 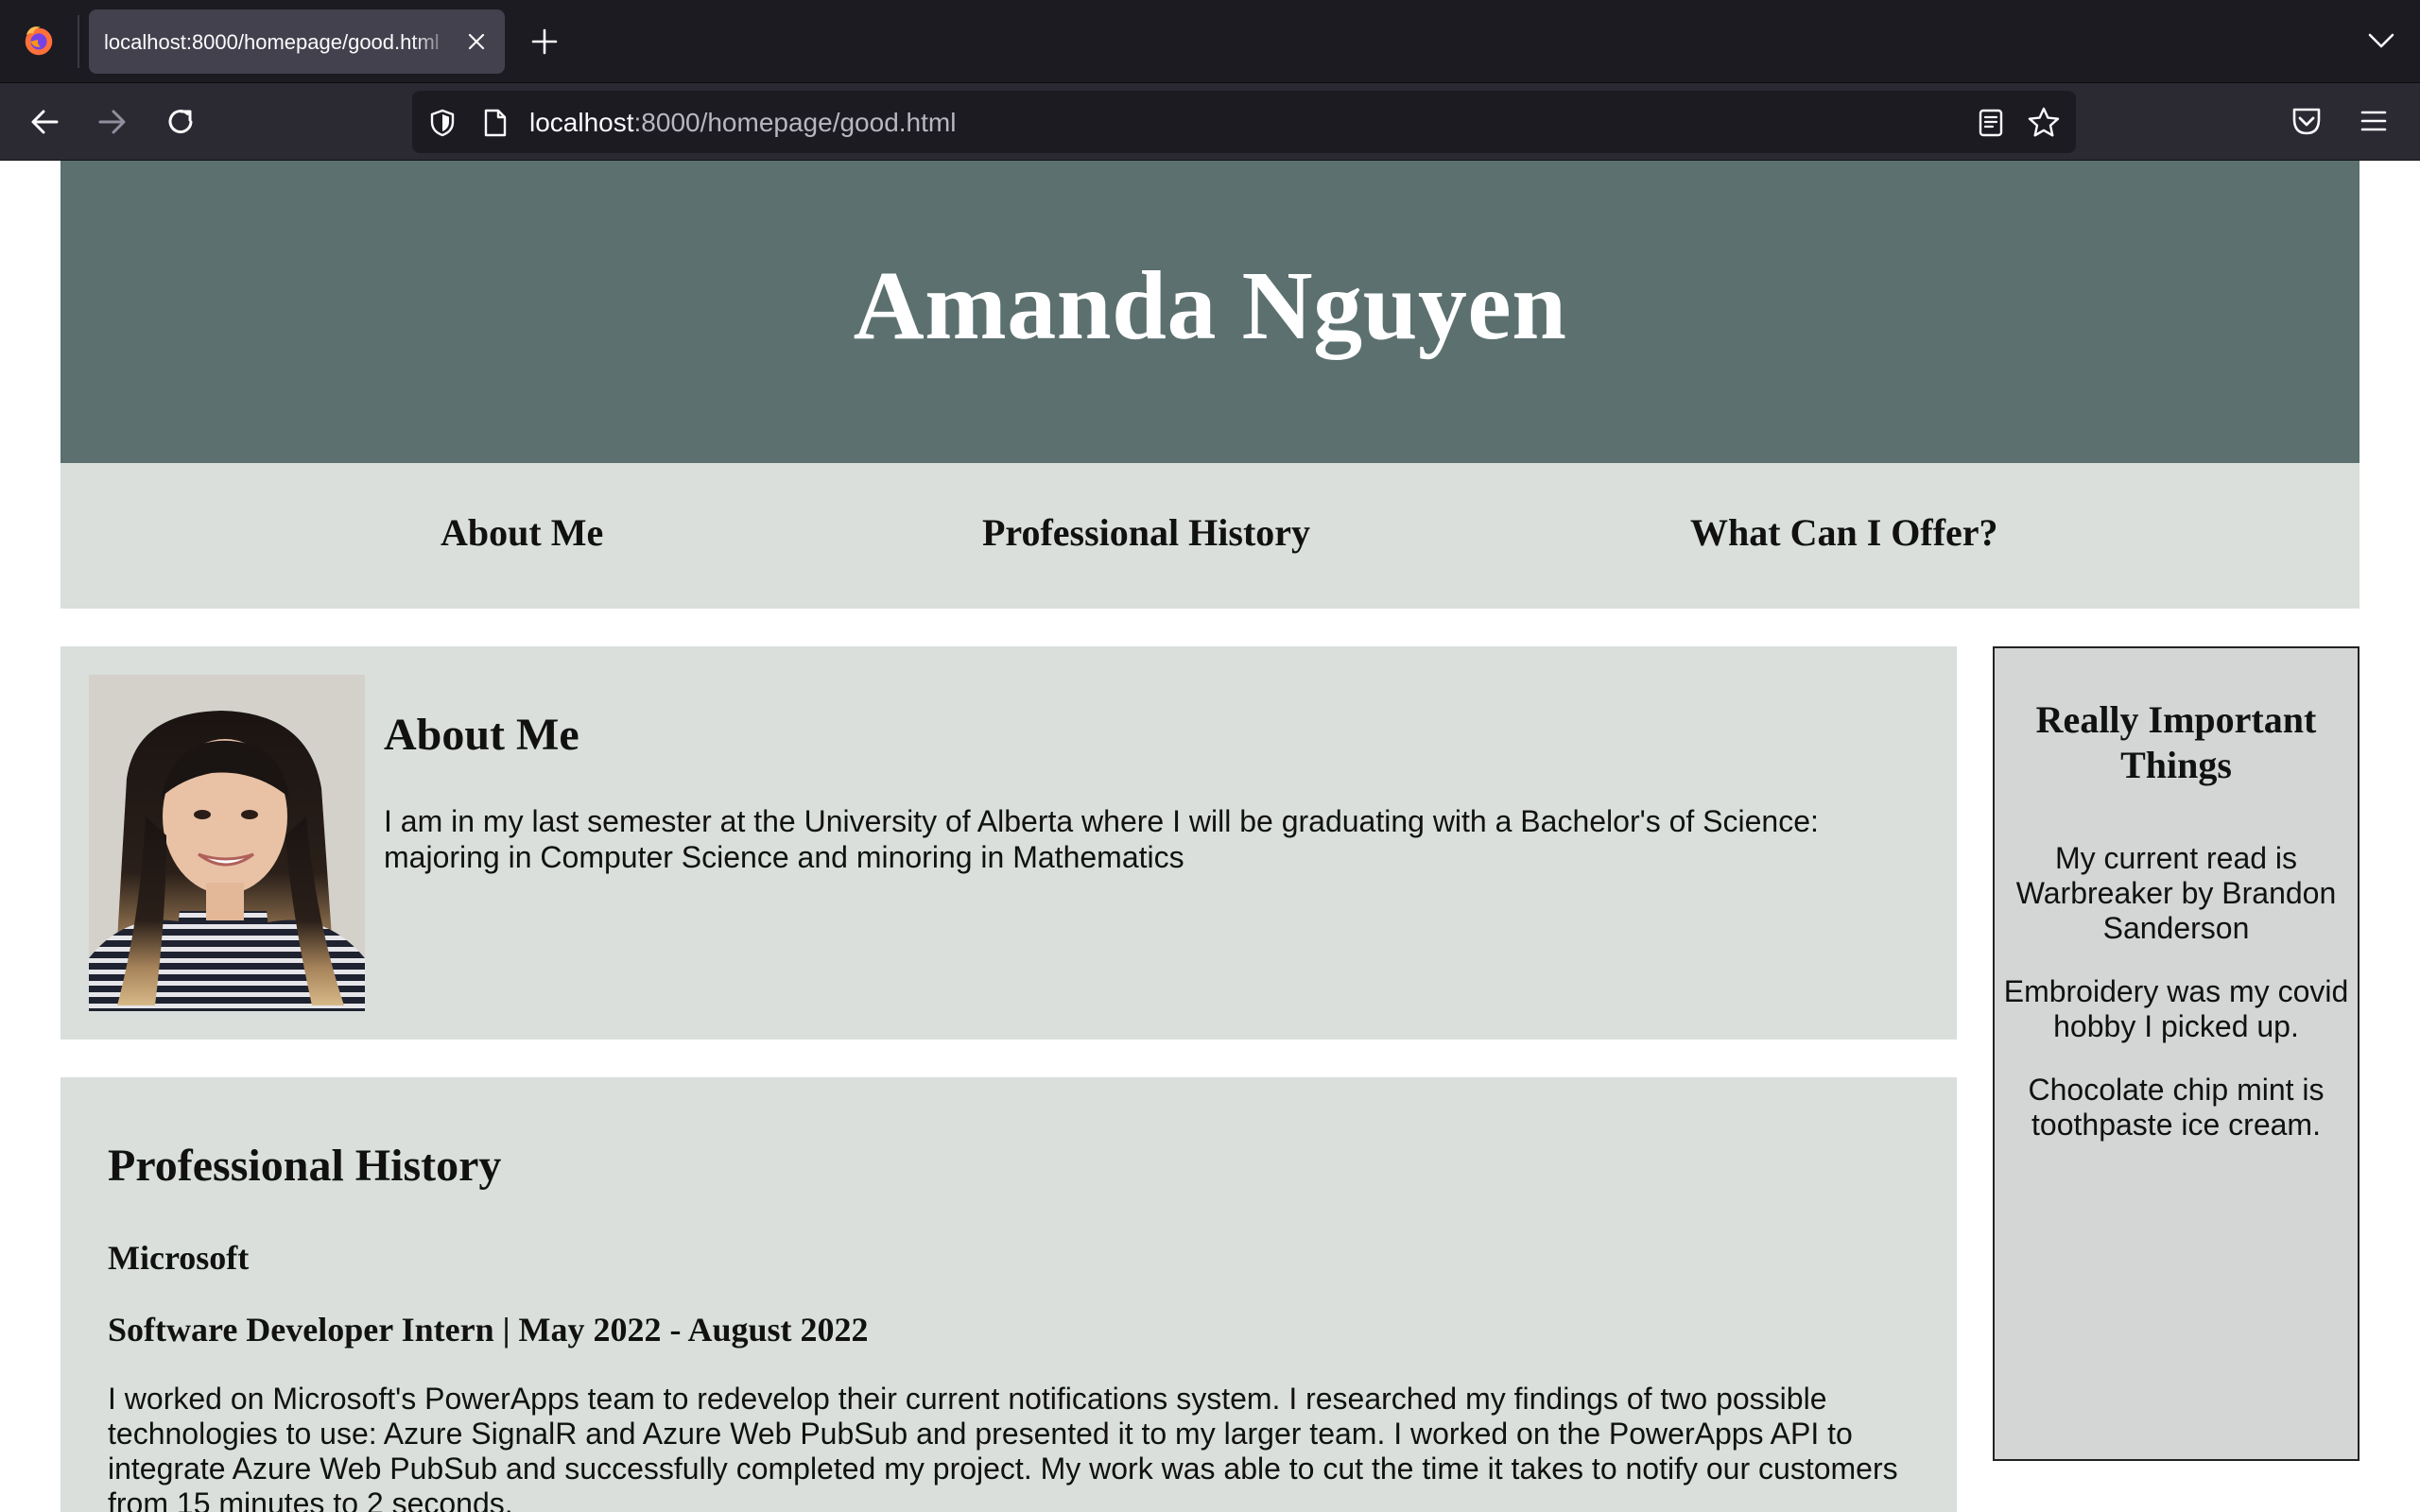 I want to click on close-icon, so click(x=476, y=41).